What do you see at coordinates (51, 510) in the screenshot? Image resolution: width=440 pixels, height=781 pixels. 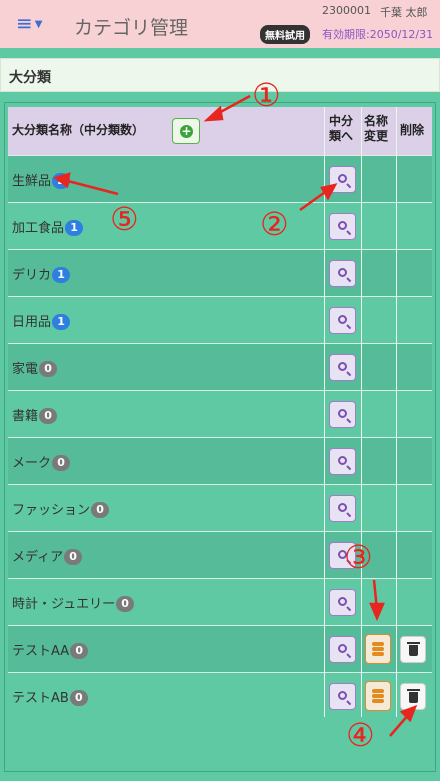 I see `category-label: ファッション` at bounding box center [51, 510].